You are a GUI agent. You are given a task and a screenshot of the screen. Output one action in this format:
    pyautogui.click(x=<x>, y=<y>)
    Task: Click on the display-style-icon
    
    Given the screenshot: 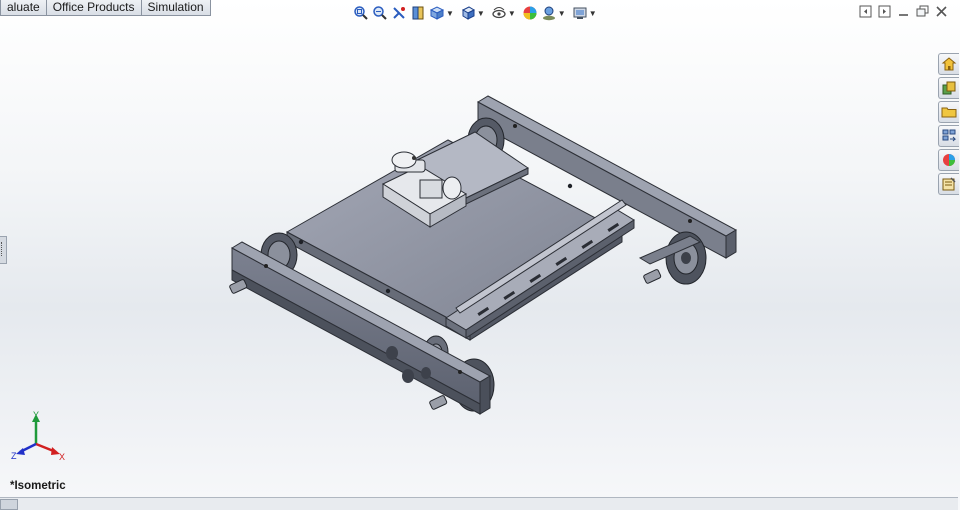 What is the action you would take?
    pyautogui.click(x=468, y=13)
    